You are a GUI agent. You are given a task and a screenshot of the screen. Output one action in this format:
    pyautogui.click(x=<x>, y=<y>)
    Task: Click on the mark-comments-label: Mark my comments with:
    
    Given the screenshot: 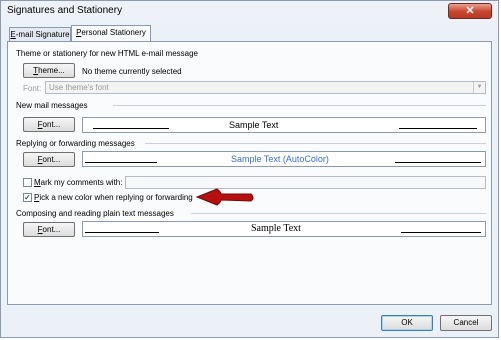 What is the action you would take?
    pyautogui.click(x=78, y=182)
    